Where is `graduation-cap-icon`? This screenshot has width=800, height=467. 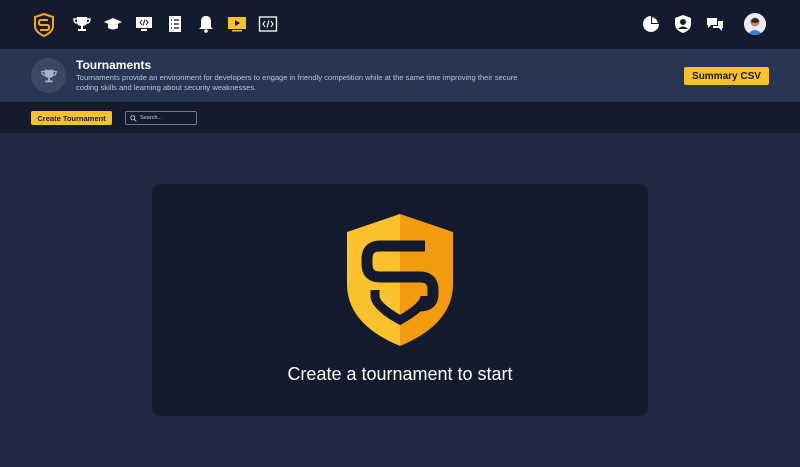
graduation-cap-icon is located at coordinates (113, 24).